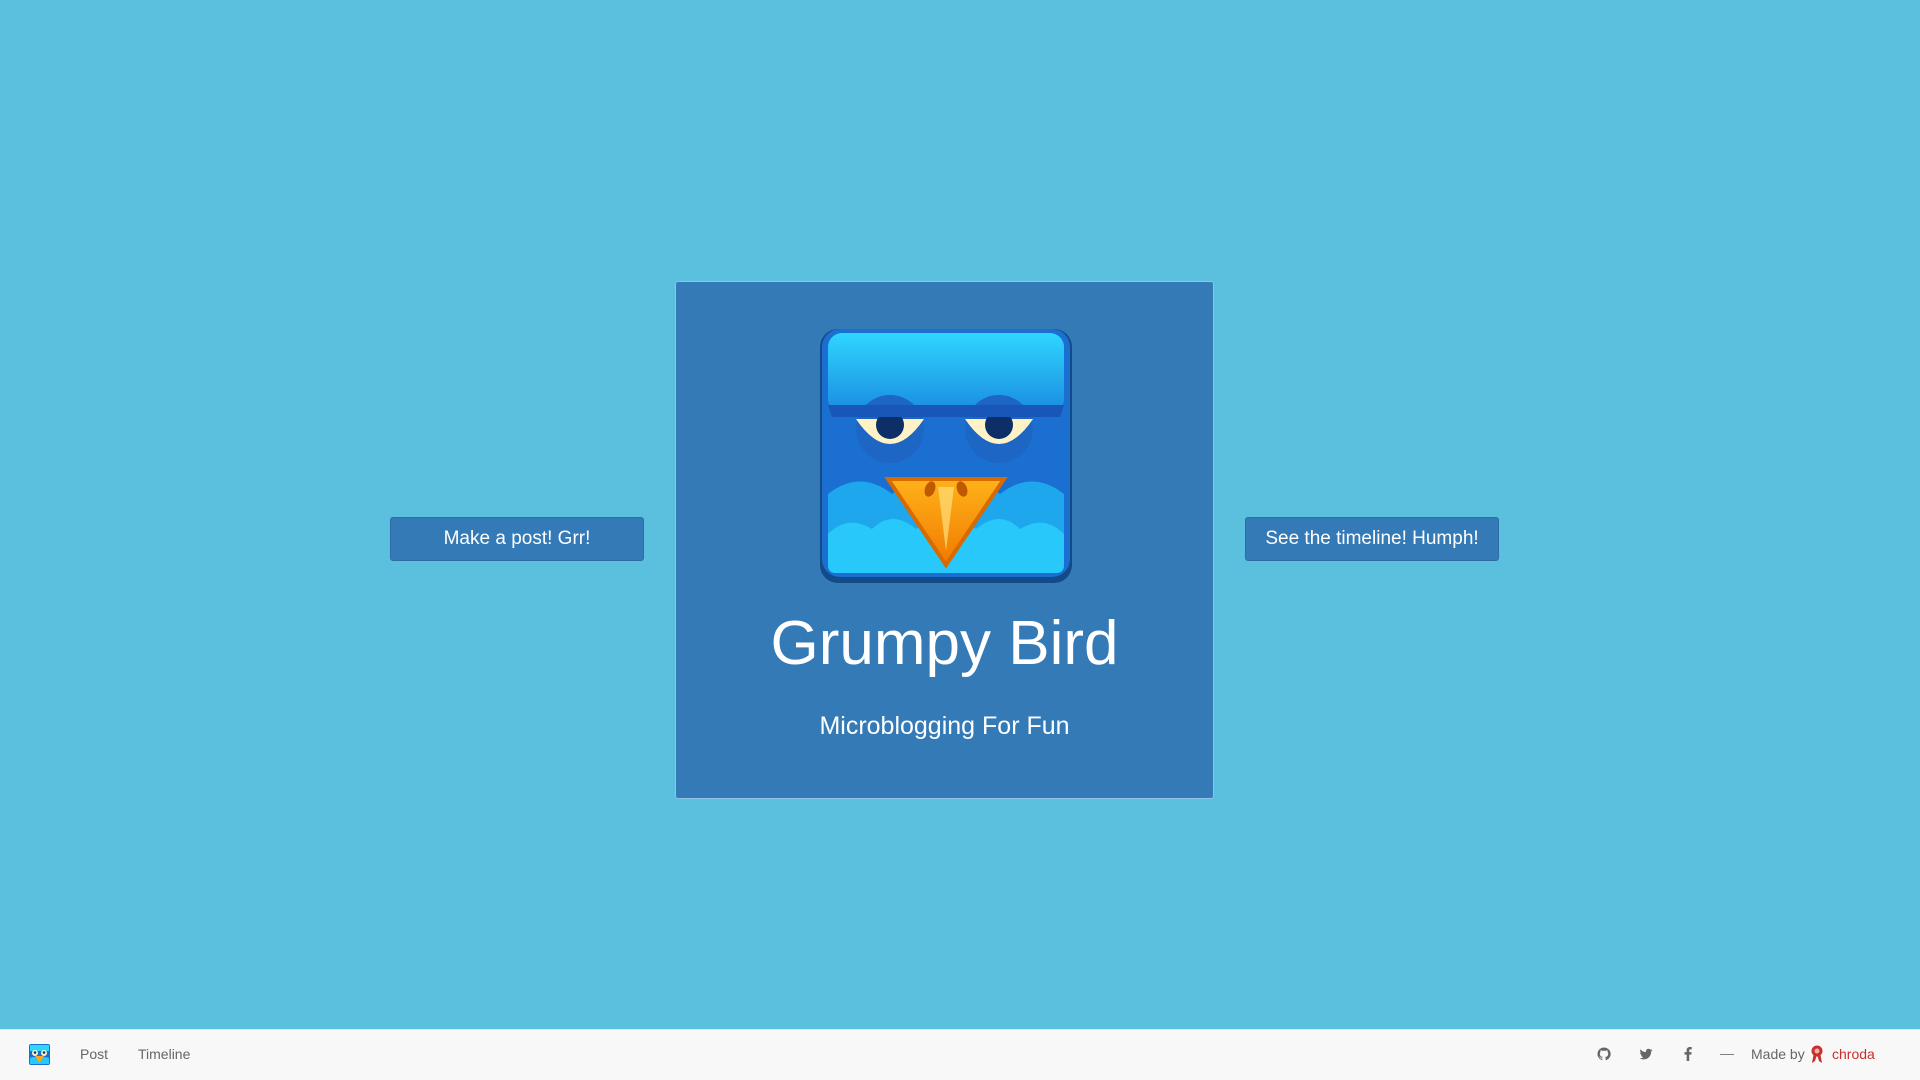  Describe the element at coordinates (1778, 1054) in the screenshot. I see `made-by-label: Made by` at that location.